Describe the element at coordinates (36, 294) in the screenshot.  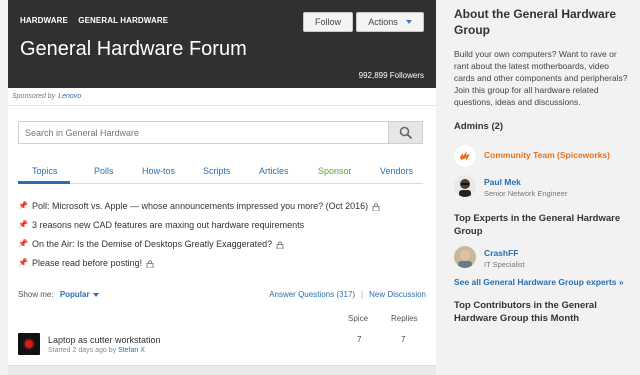
I see `show-me-label: Show me:` at that location.